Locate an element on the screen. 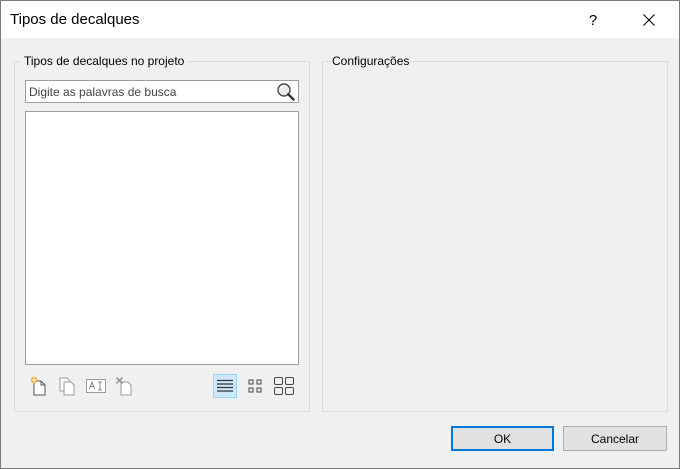  help-button: ? is located at coordinates (593, 20).